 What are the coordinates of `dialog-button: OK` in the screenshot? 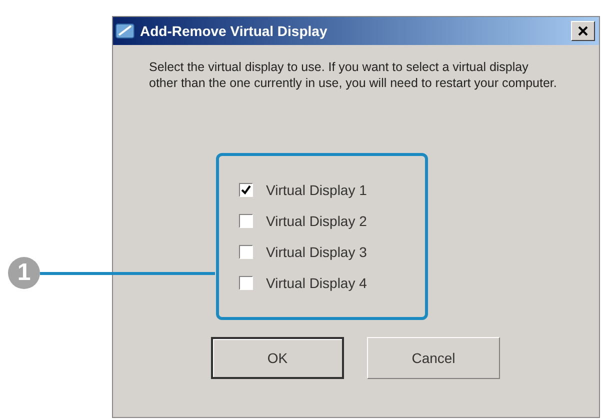 It's located at (277, 358).